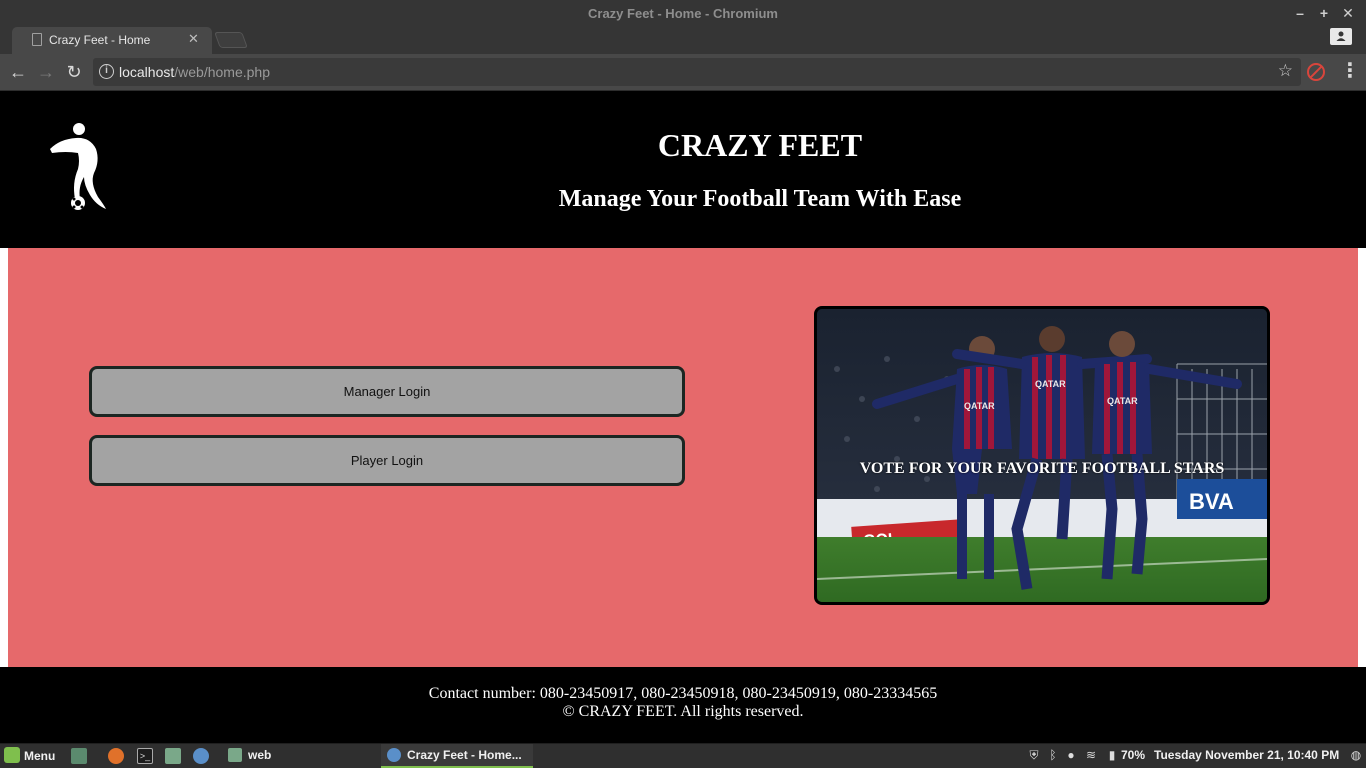  What do you see at coordinates (1316, 72) in the screenshot?
I see `extension-blocked-icon` at bounding box center [1316, 72].